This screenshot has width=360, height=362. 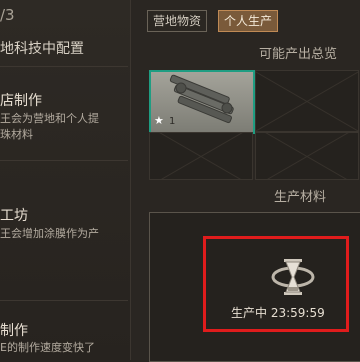 I want to click on tech-item-title: 制作, so click(x=14, y=331).